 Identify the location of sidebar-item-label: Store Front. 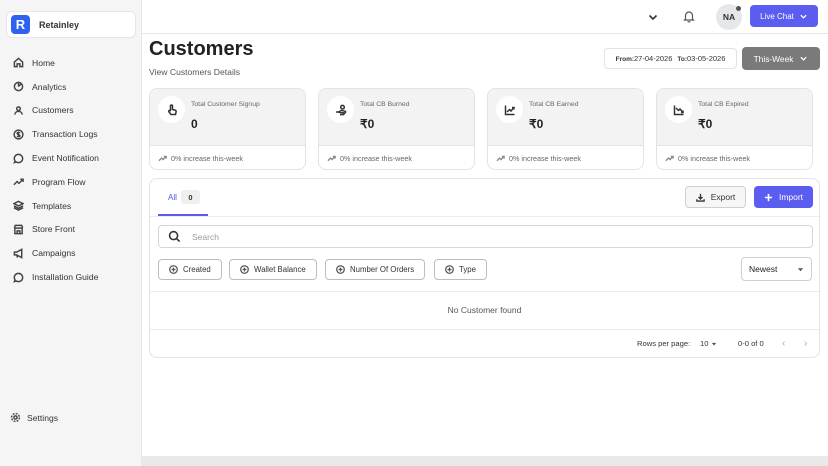
(53, 229).